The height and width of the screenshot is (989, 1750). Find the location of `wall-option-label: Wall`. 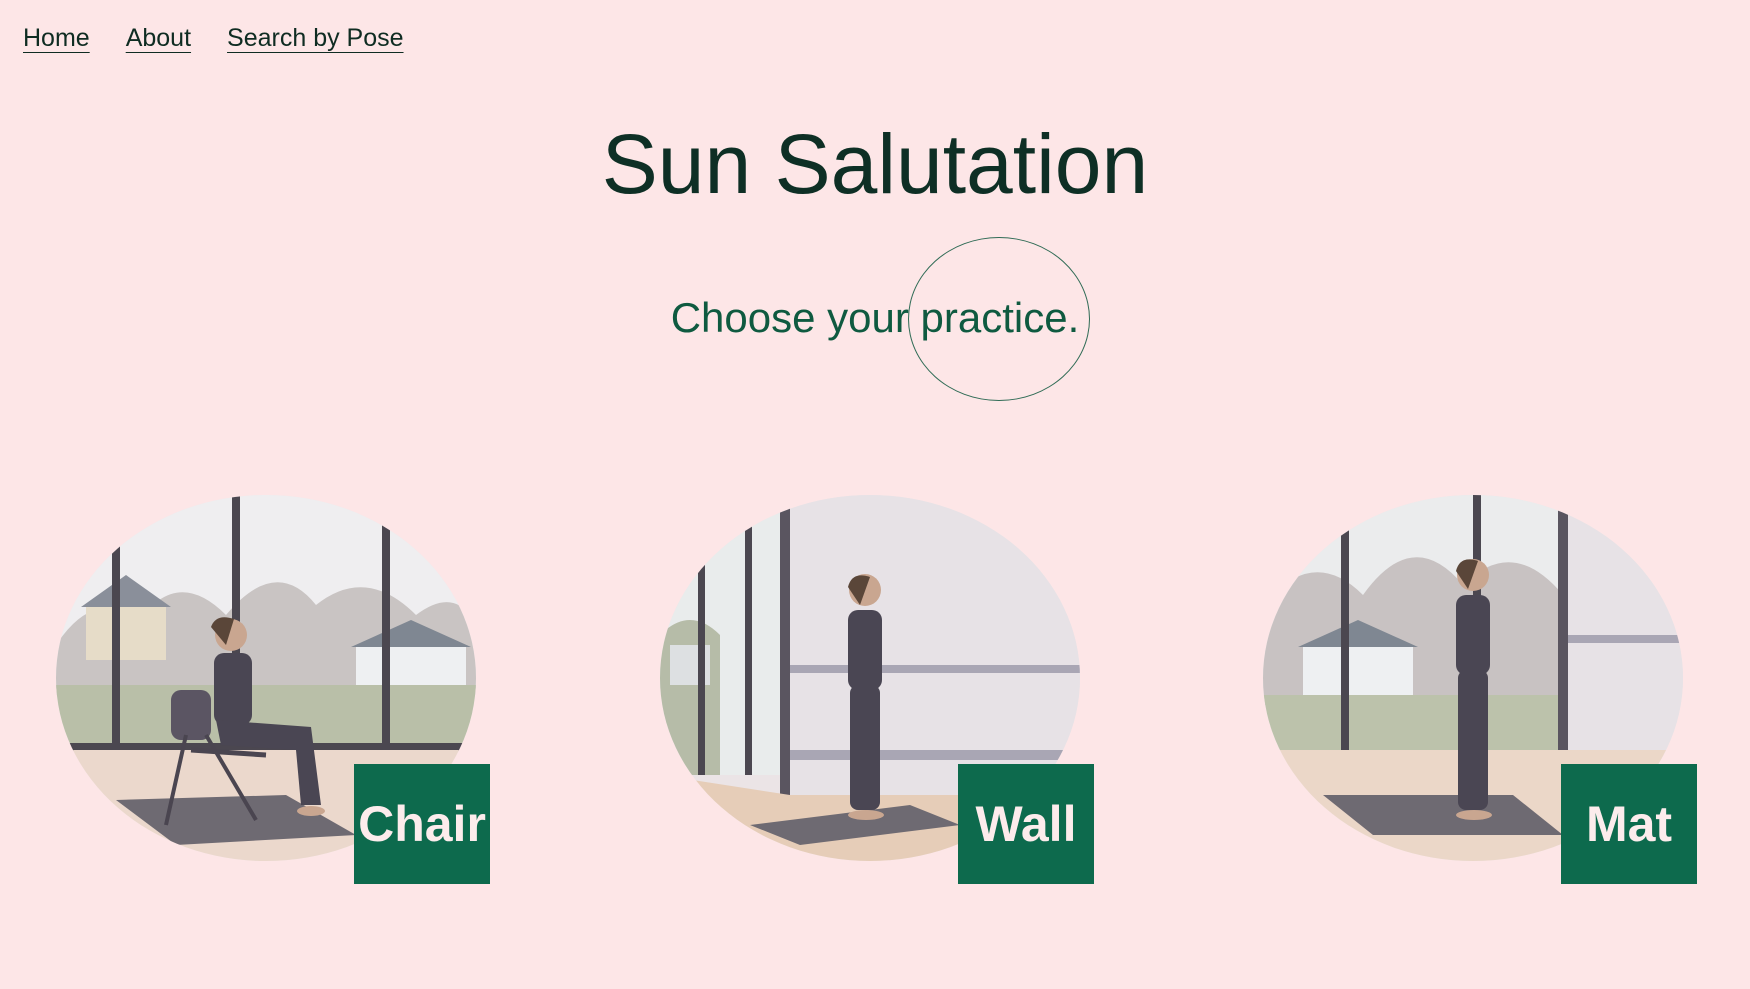

wall-option-label: Wall is located at coordinates (1026, 824).